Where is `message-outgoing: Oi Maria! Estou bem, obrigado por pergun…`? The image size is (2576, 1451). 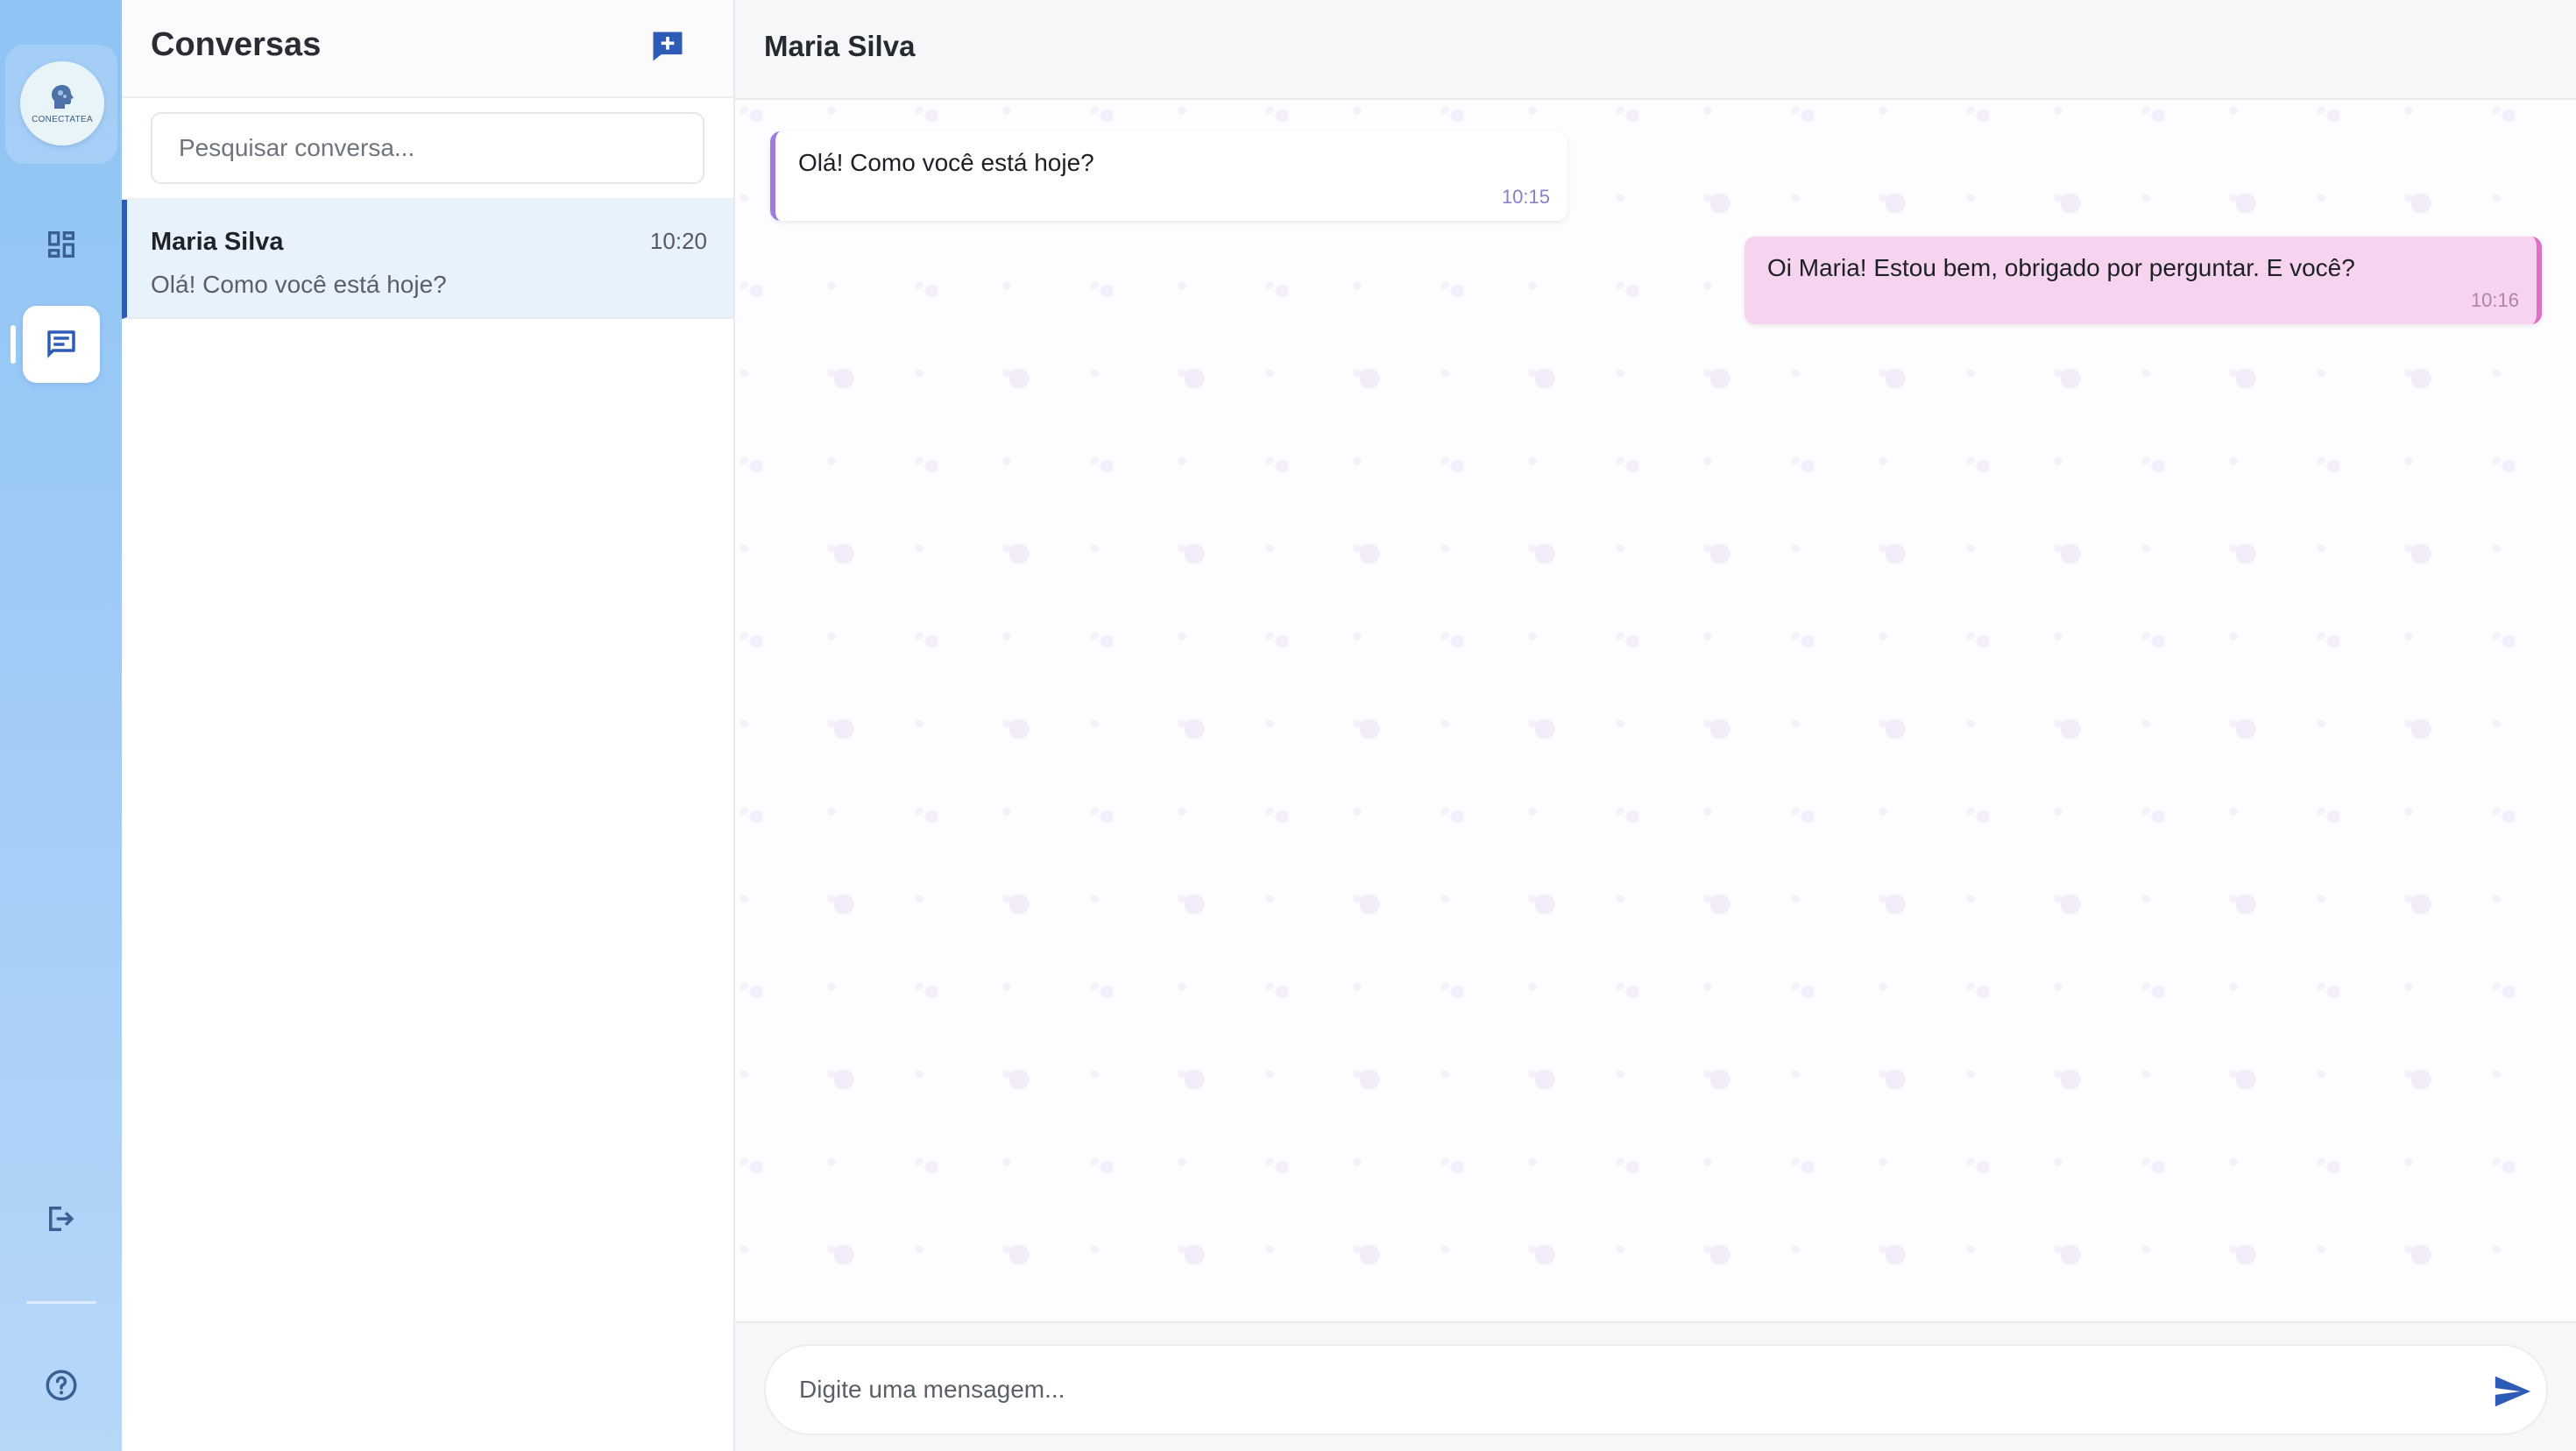 message-outgoing: Oi Maria! Estou bem, obrigado por pergun… is located at coordinates (2143, 280).